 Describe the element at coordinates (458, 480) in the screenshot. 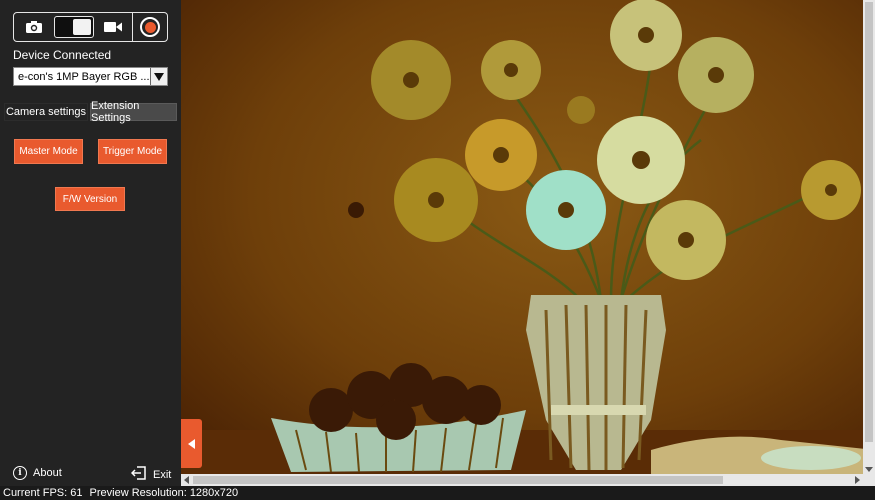

I see `horizontal-scrollbar-thumb` at that location.